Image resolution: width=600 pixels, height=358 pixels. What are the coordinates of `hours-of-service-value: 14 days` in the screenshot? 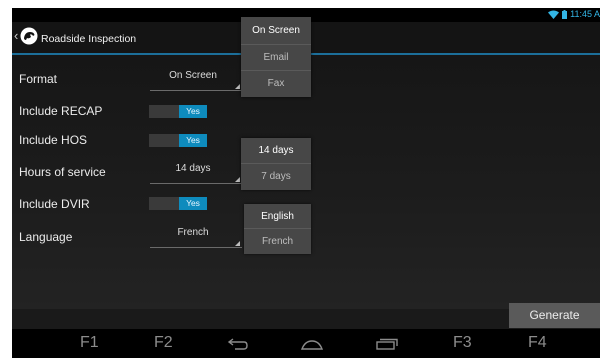 It's located at (193, 168).